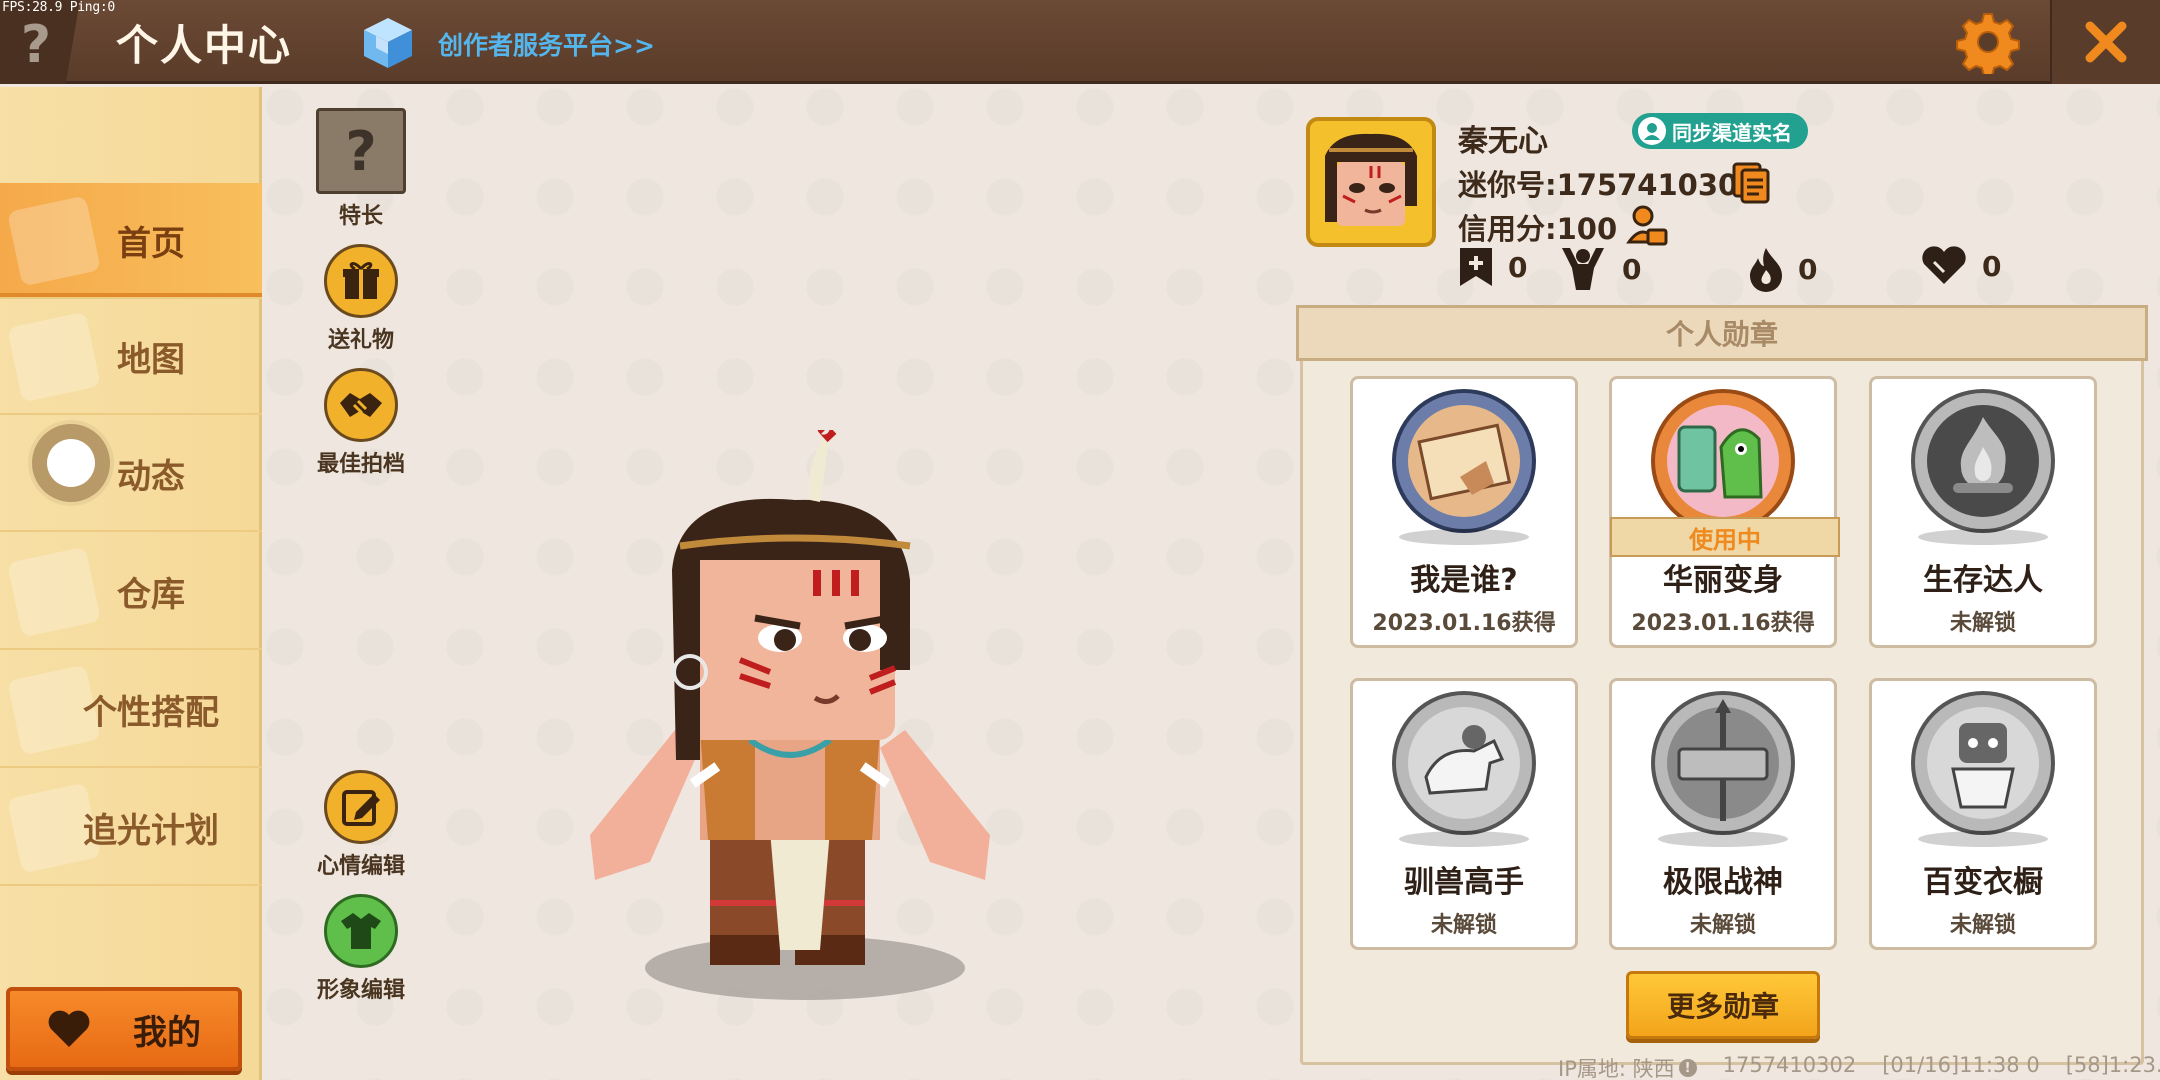  Describe the element at coordinates (151, 359) in the screenshot. I see `sidebar-item-label: 地图` at that location.